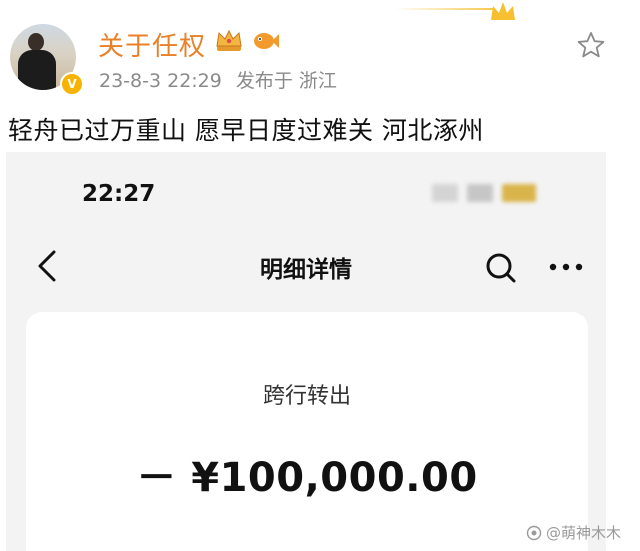  What do you see at coordinates (501, 268) in the screenshot?
I see `search-icon` at bounding box center [501, 268].